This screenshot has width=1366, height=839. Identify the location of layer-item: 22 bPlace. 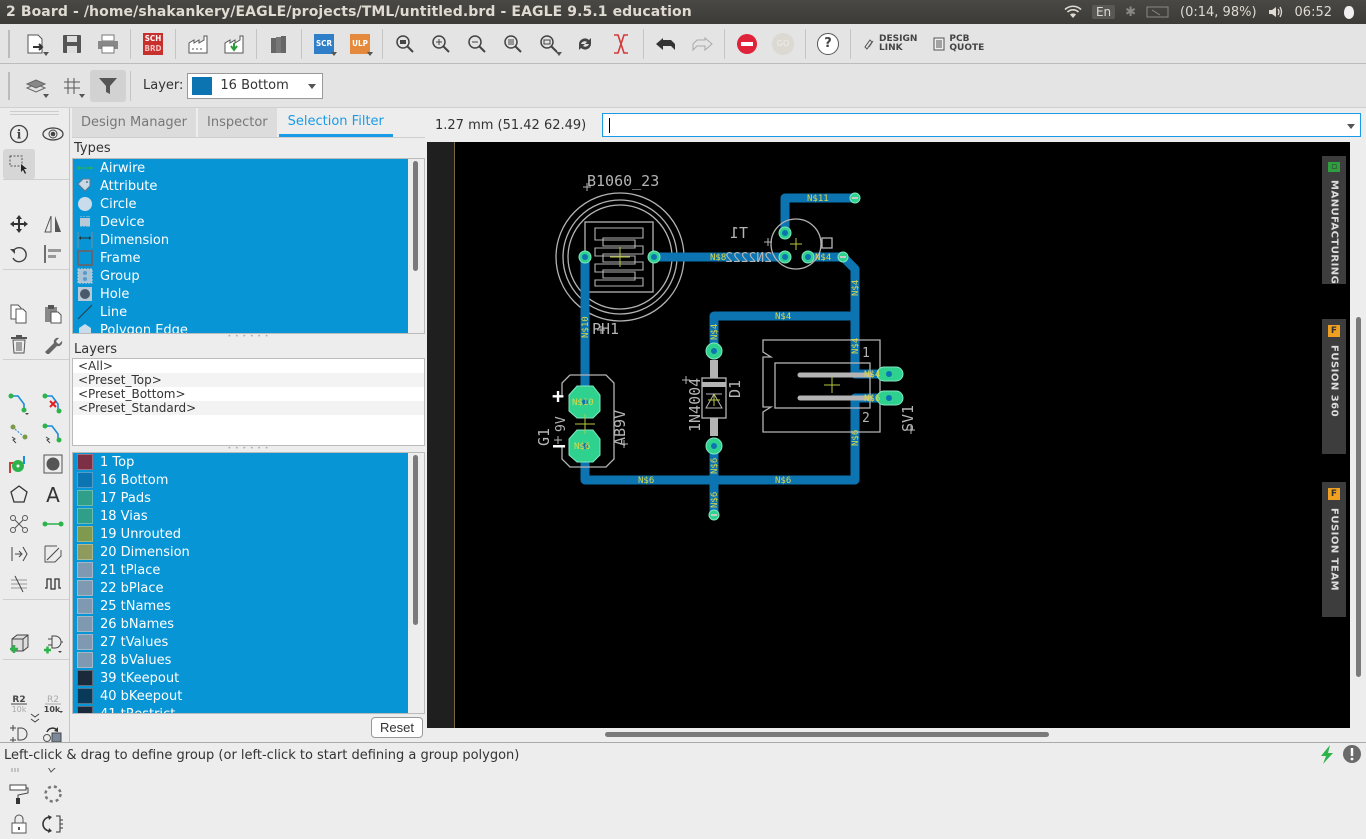
(248, 588).